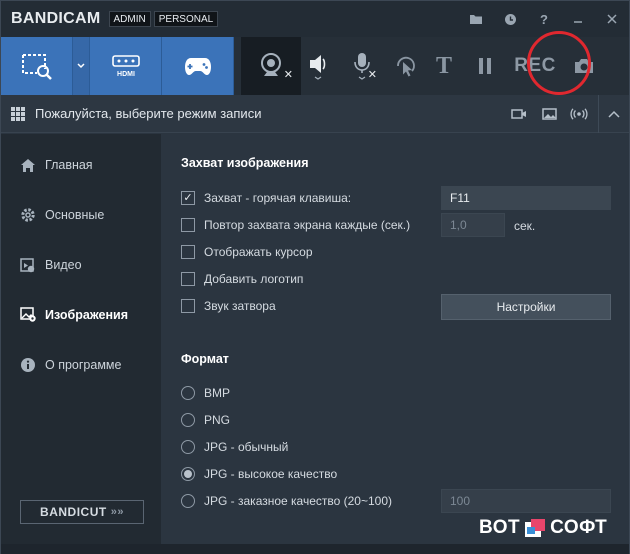 The image size is (630, 554). Describe the element at coordinates (18, 113) in the screenshot. I see `menu-grid-icon` at that location.